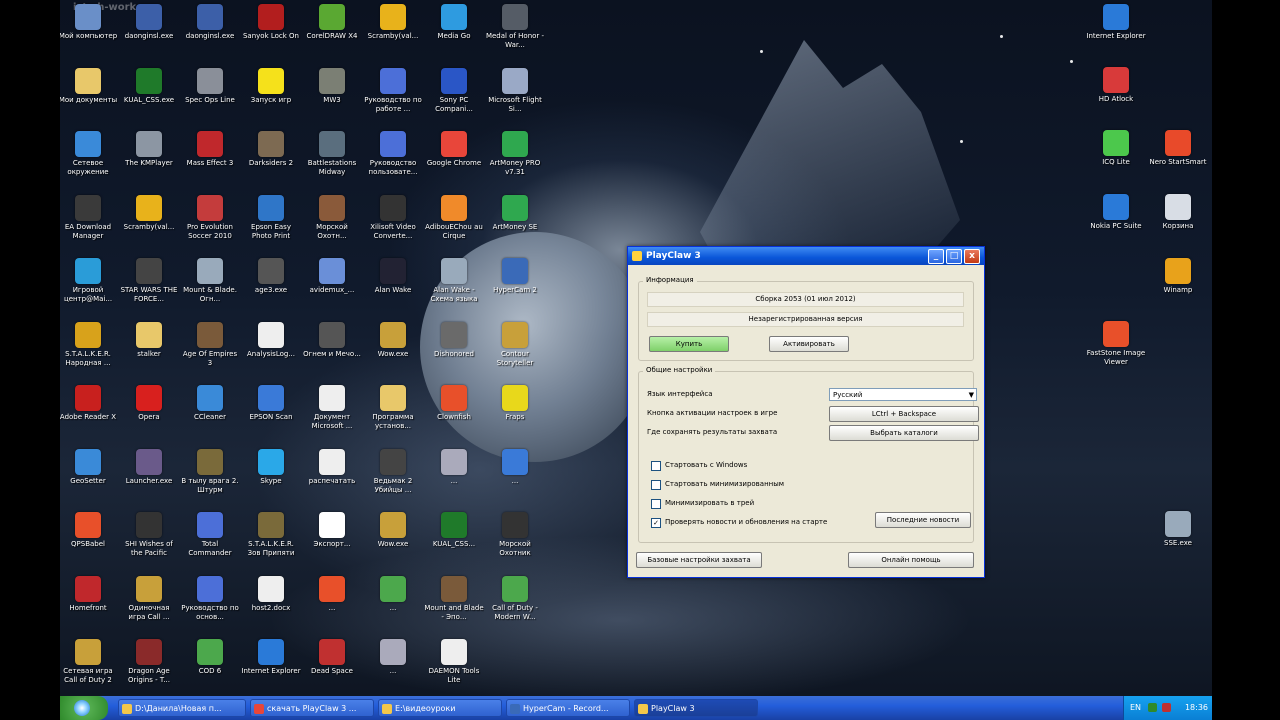  I want to click on desktop-icon: Морской Охотник, so click(515, 540).